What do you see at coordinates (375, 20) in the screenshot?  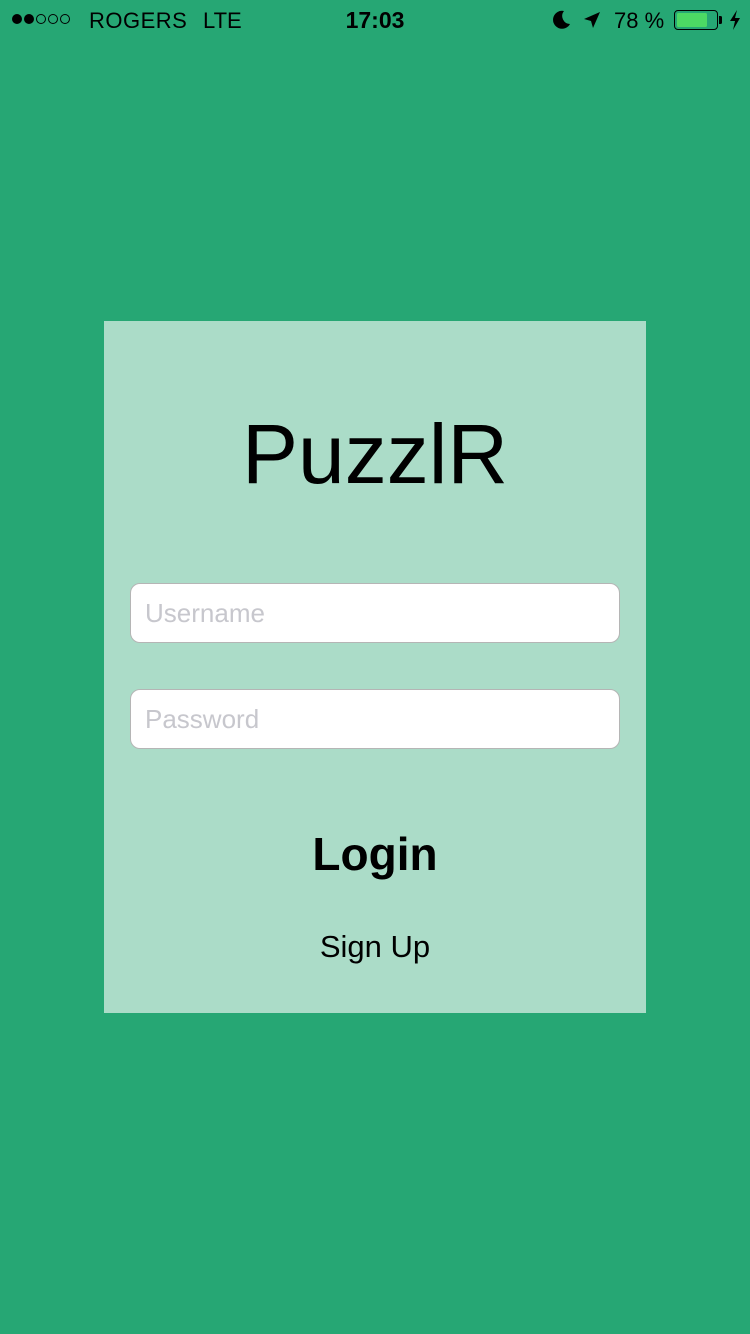 I see `status-bar: ROGERS LTE 17:03 78 %` at bounding box center [375, 20].